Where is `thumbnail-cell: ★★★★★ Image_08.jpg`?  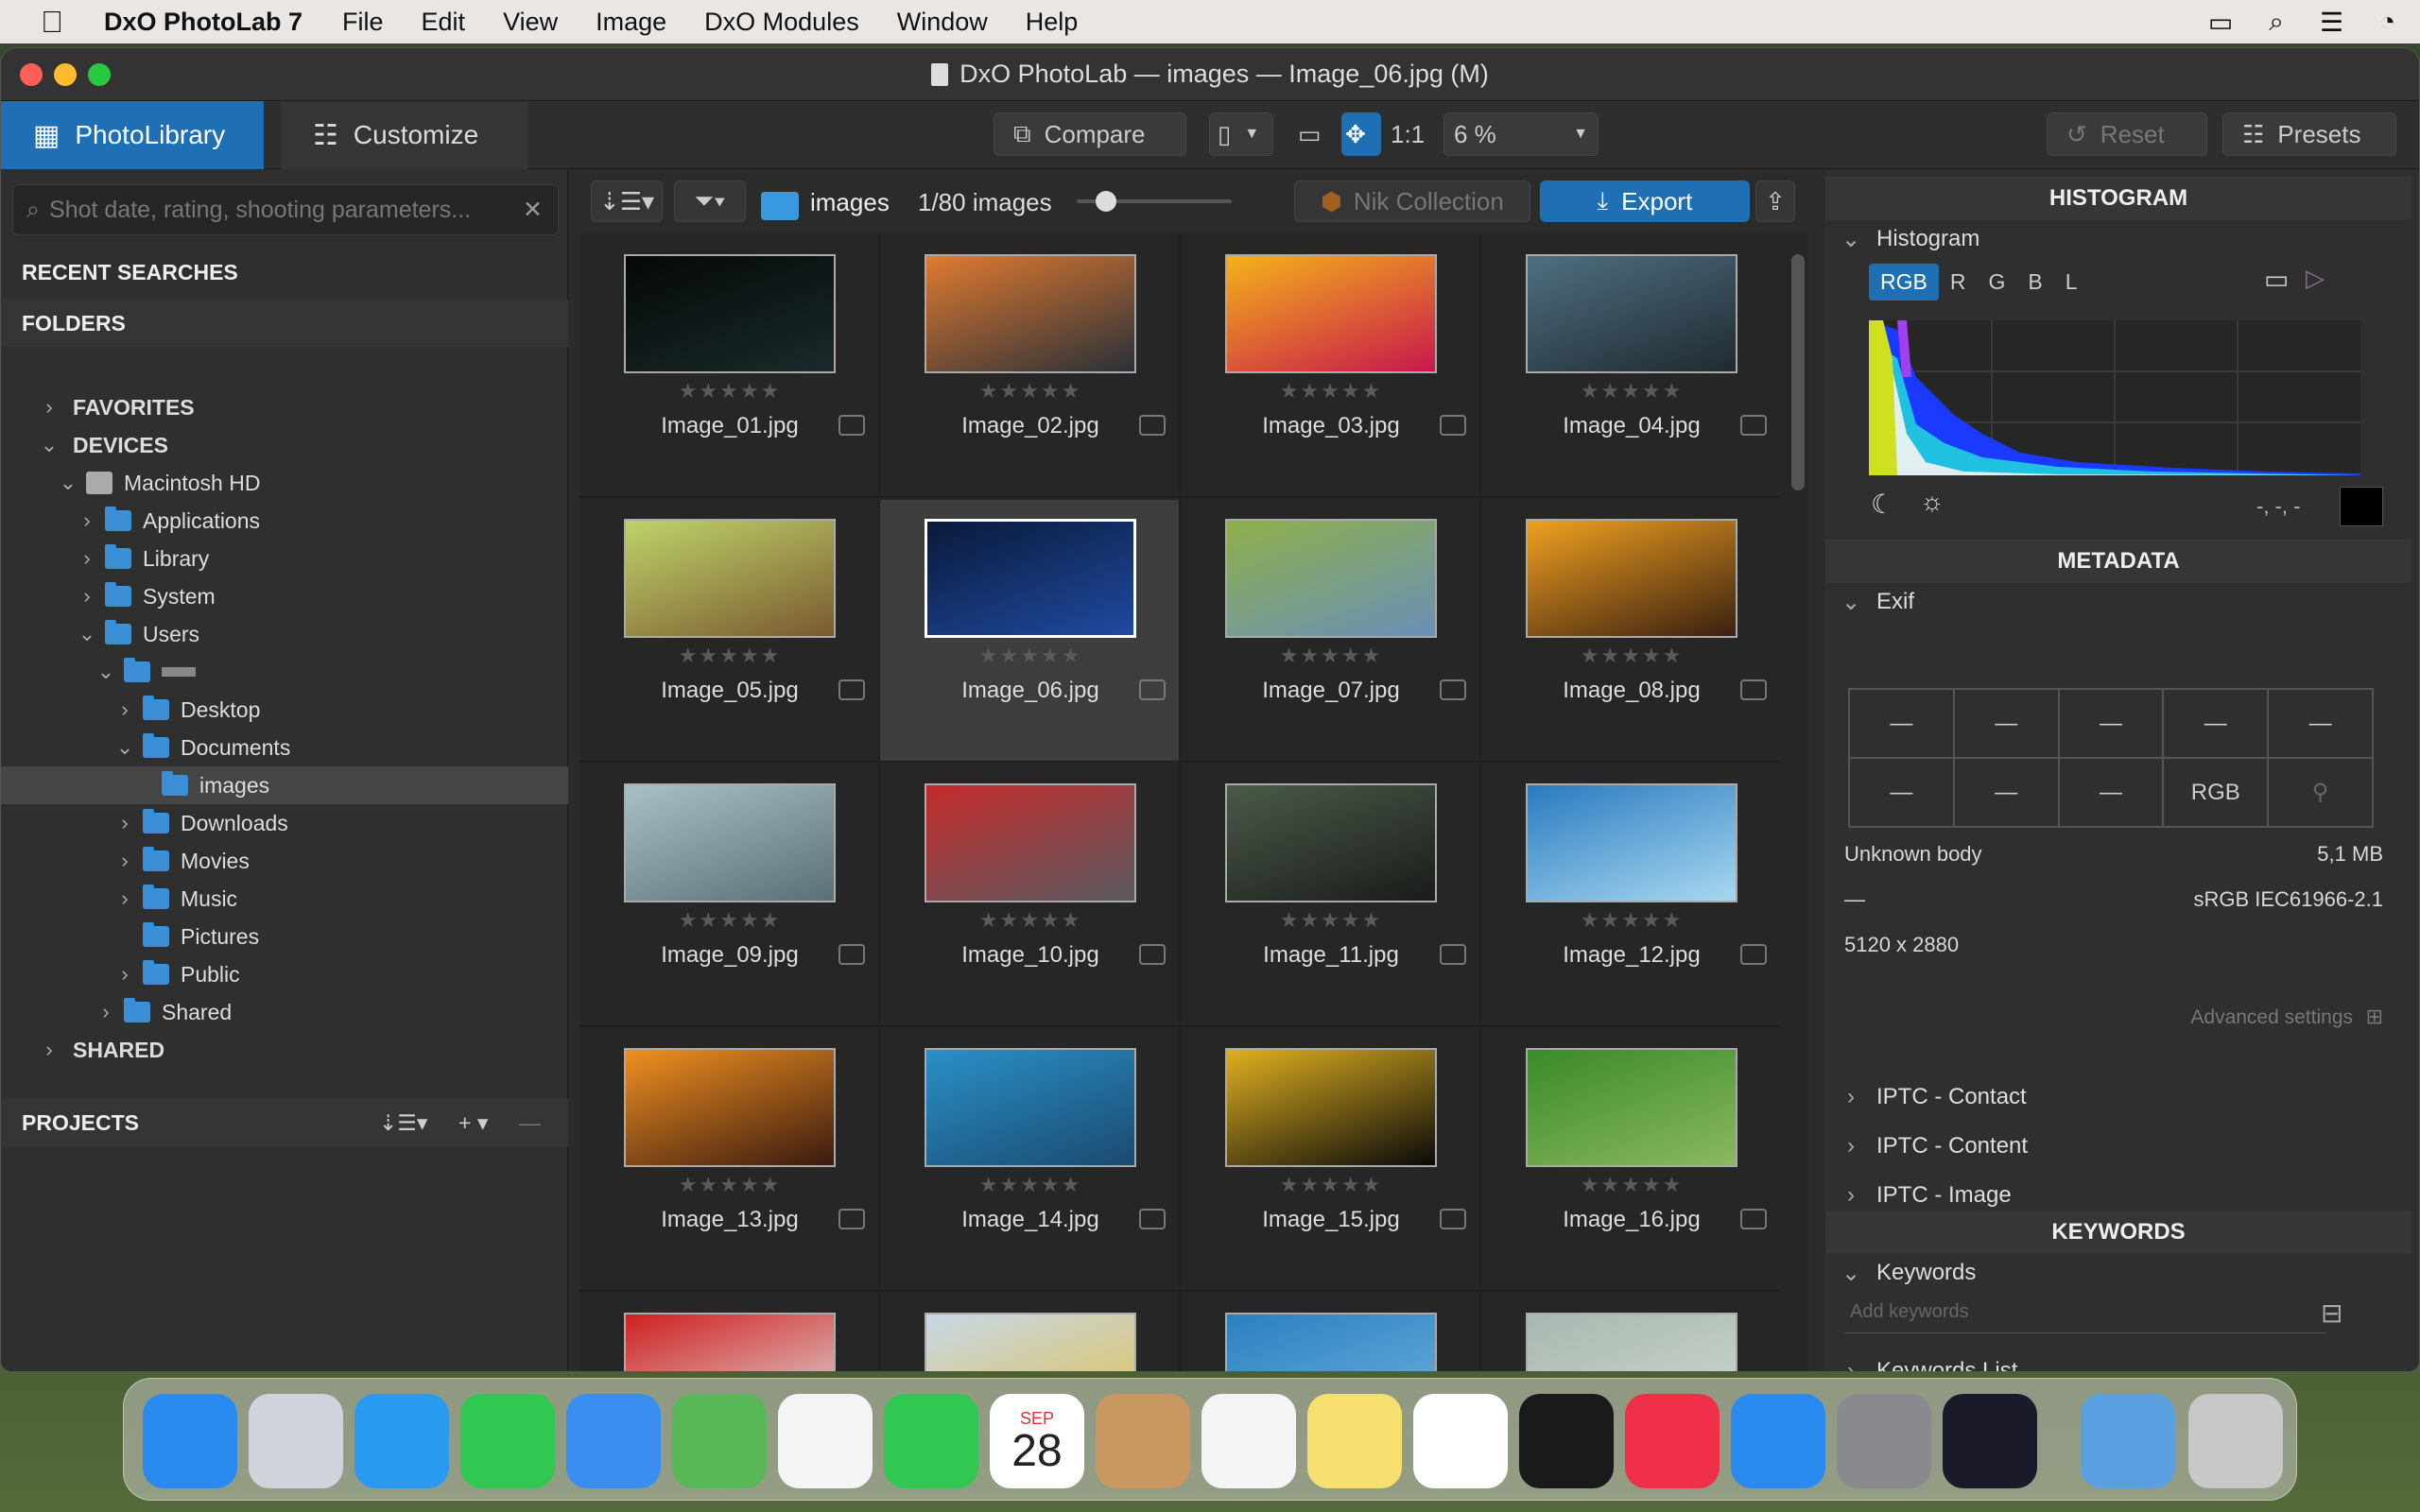
thumbnail-cell: ★★★★★ Image_08.jpg is located at coordinates (1630, 631).